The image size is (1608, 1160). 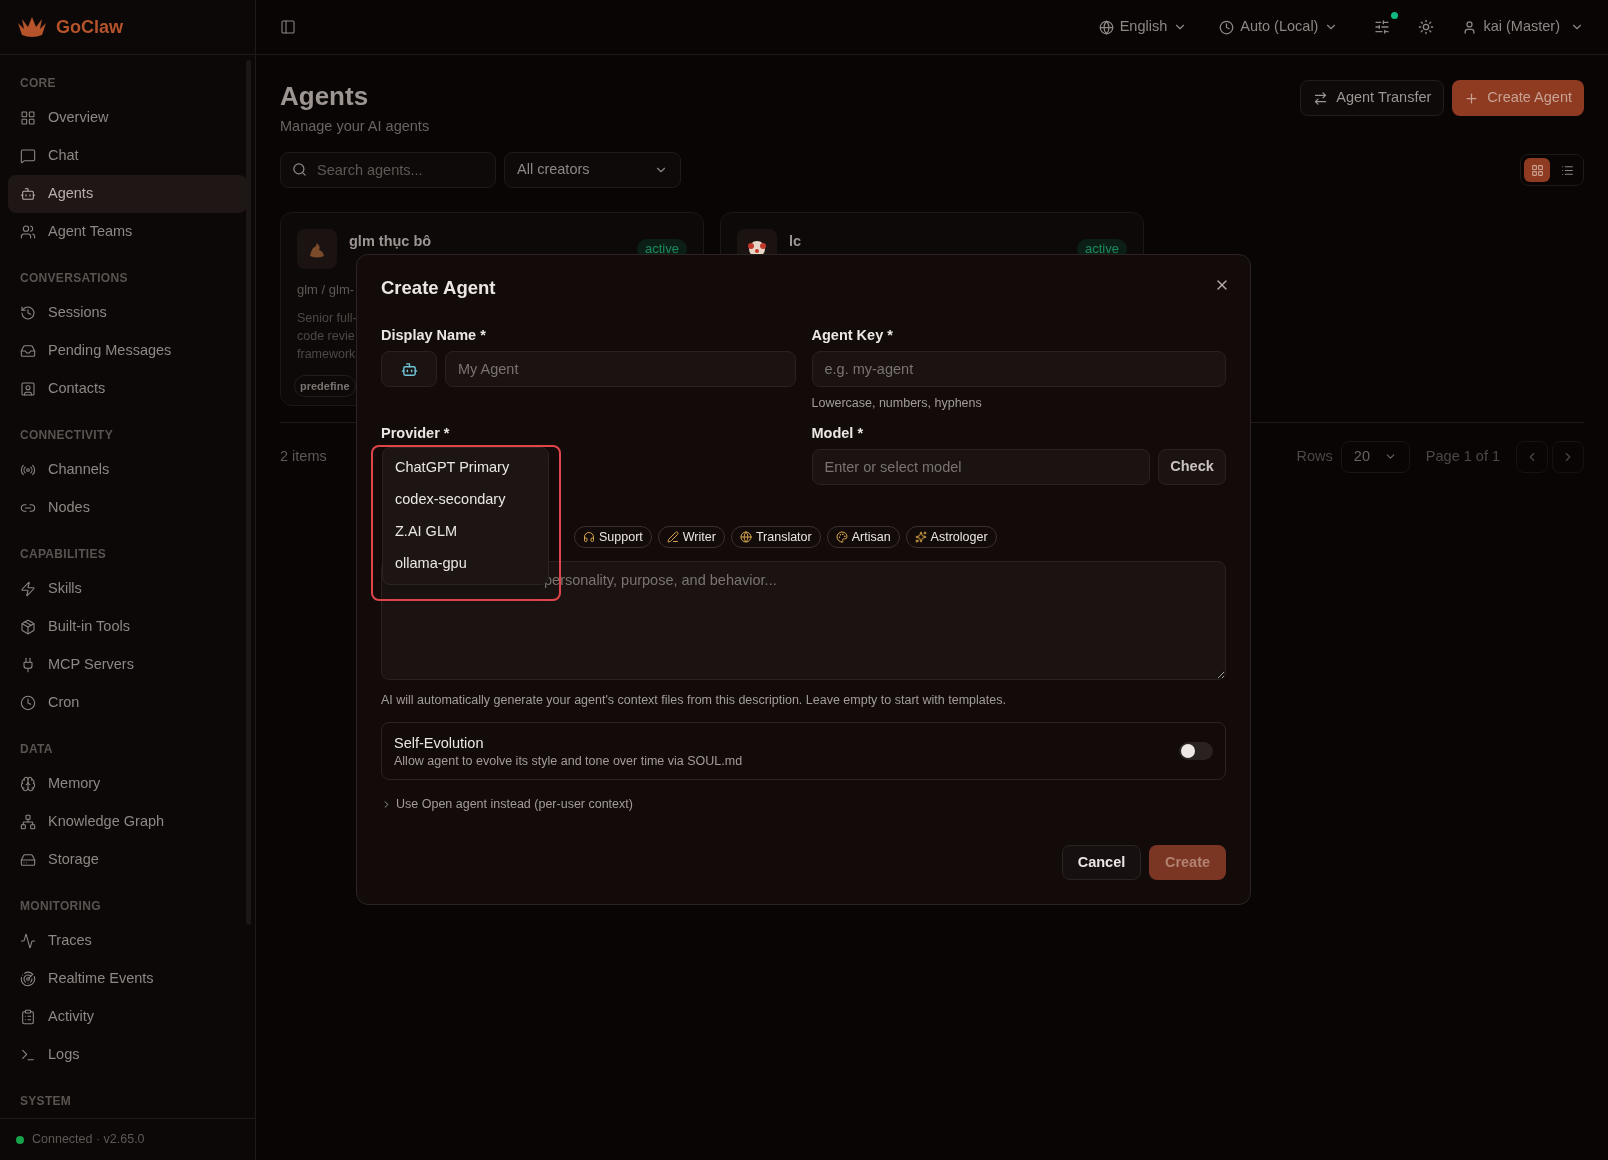 I want to click on sidebar-item: Activity, so click(x=127, y=1017).